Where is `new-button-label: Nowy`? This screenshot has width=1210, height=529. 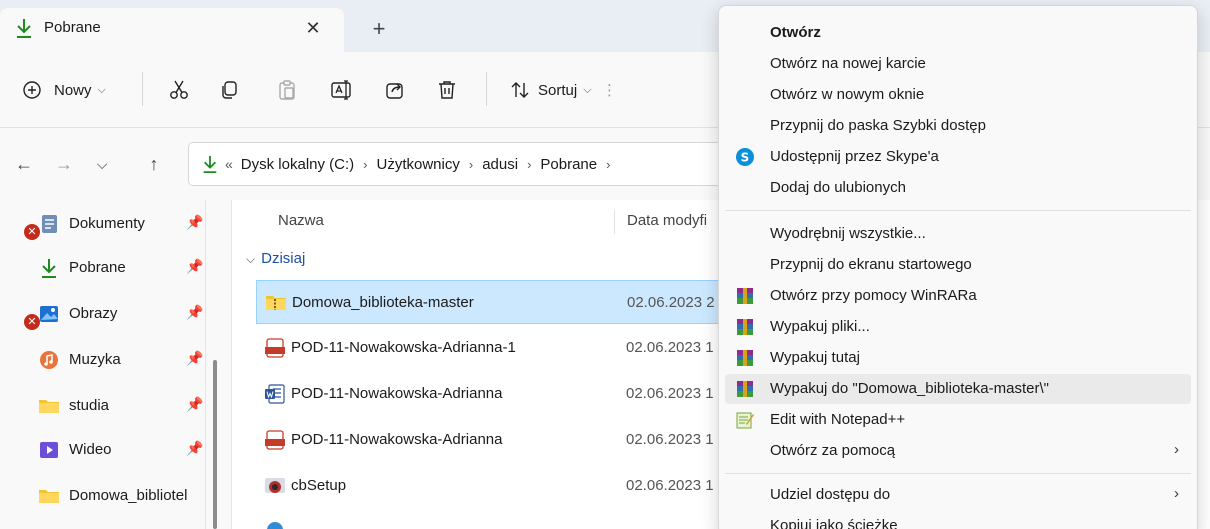 new-button-label: Nowy is located at coordinates (73, 90).